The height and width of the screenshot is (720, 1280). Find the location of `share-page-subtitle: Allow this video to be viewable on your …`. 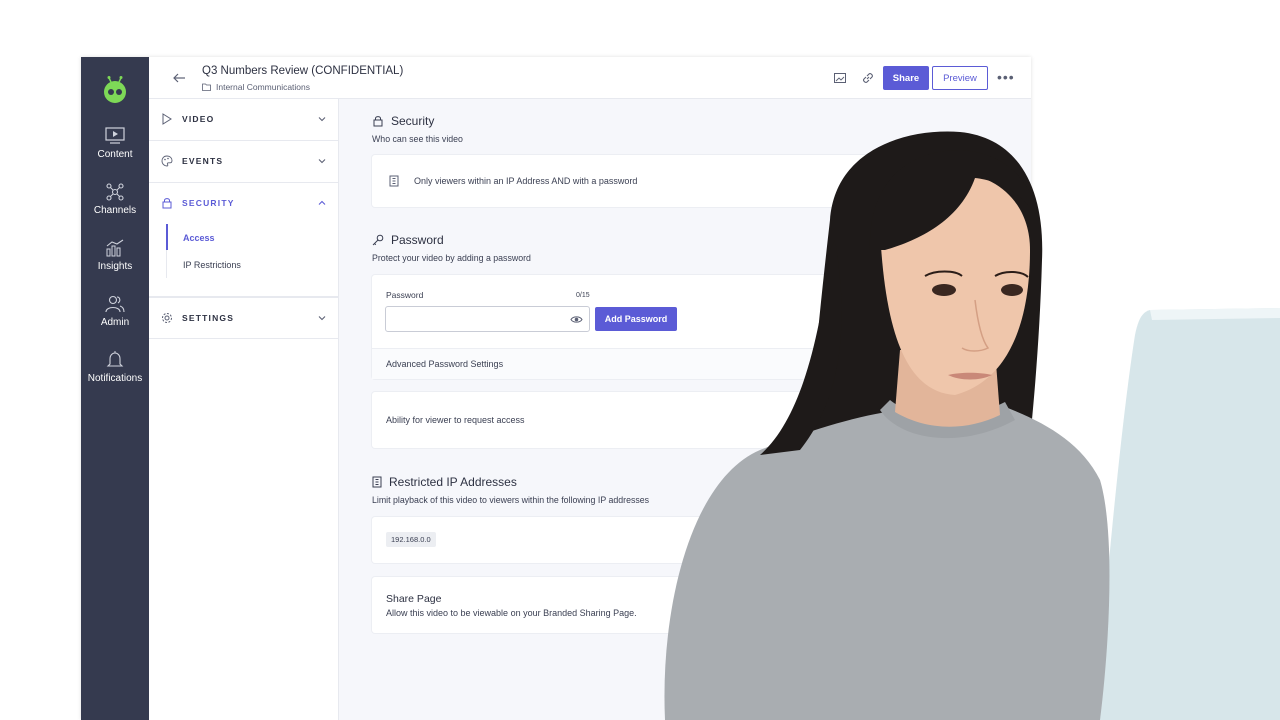

share-page-subtitle: Allow this video to be viewable on your … is located at coordinates (511, 613).